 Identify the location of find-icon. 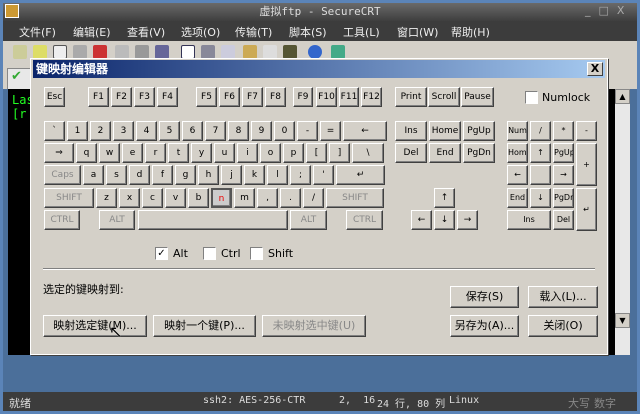
(162, 52).